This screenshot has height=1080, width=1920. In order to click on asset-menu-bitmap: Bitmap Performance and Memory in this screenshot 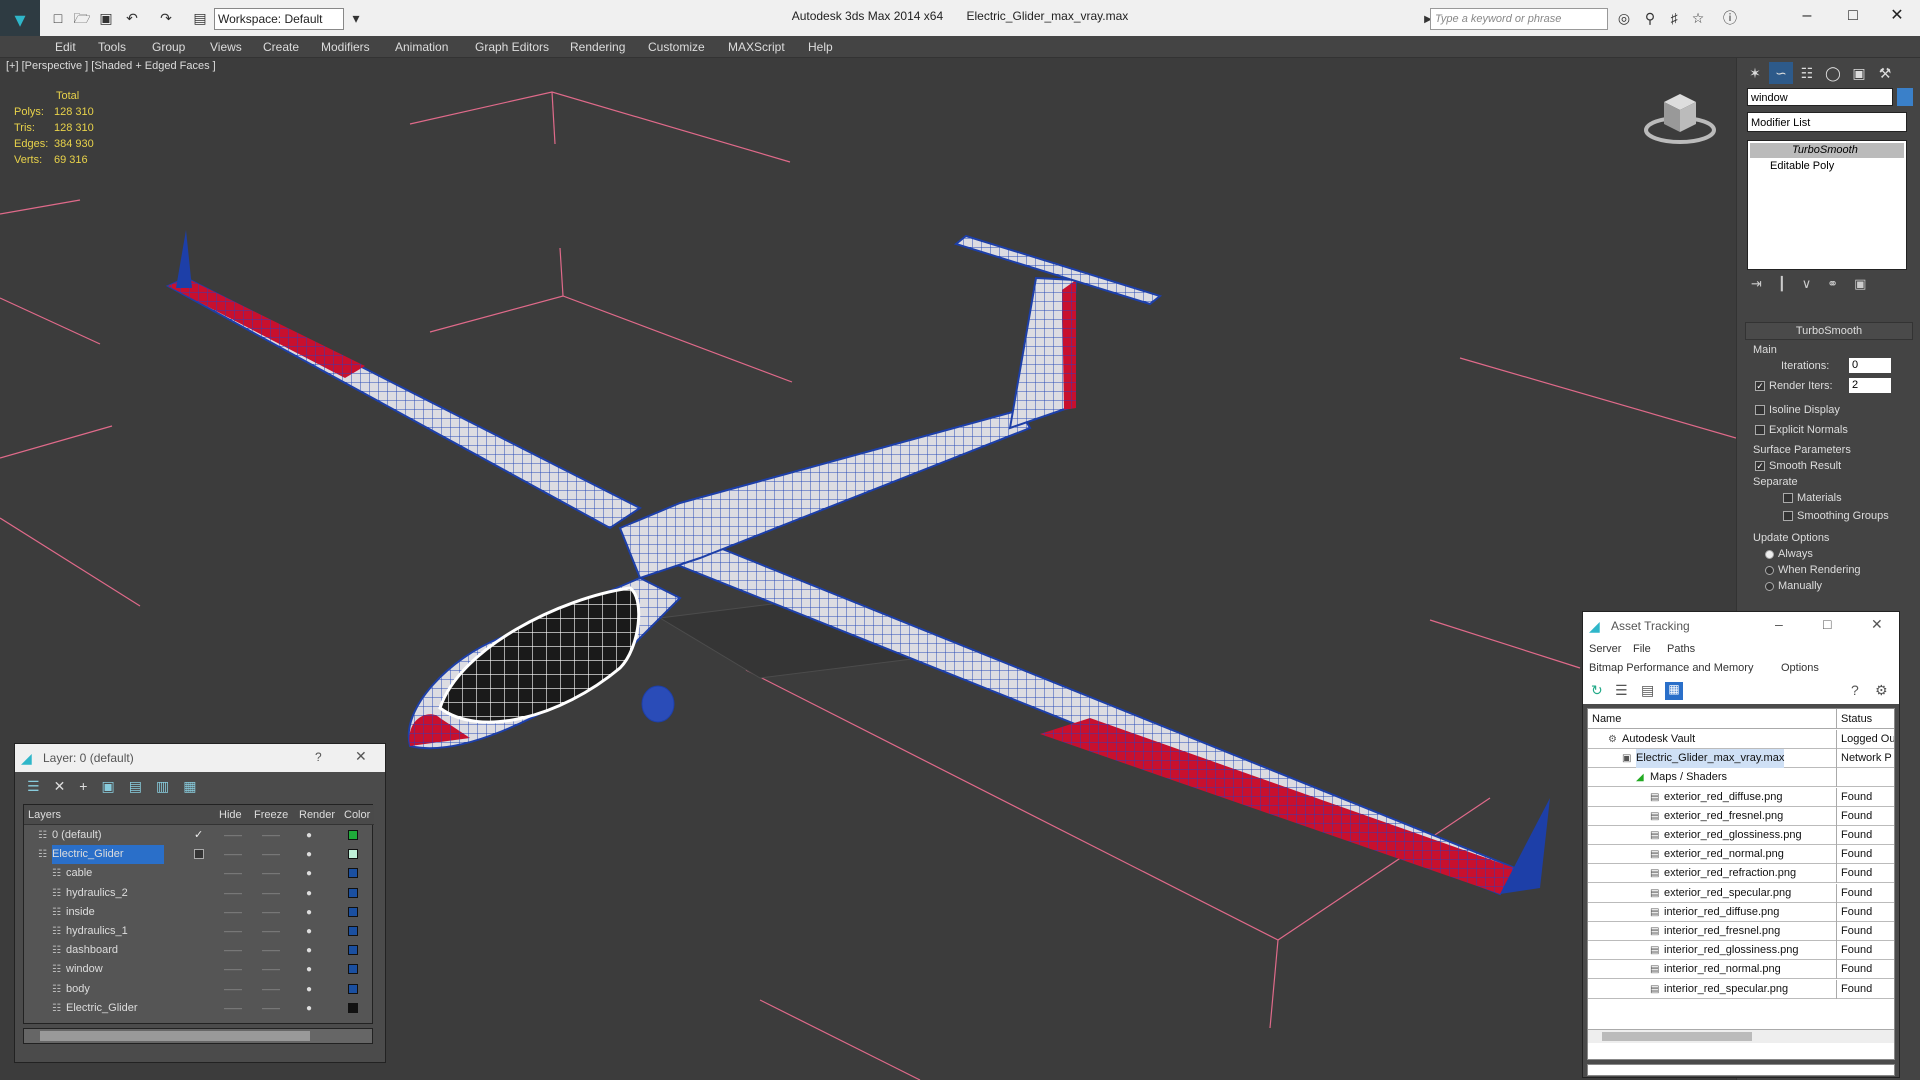, I will do `click(1671, 668)`.